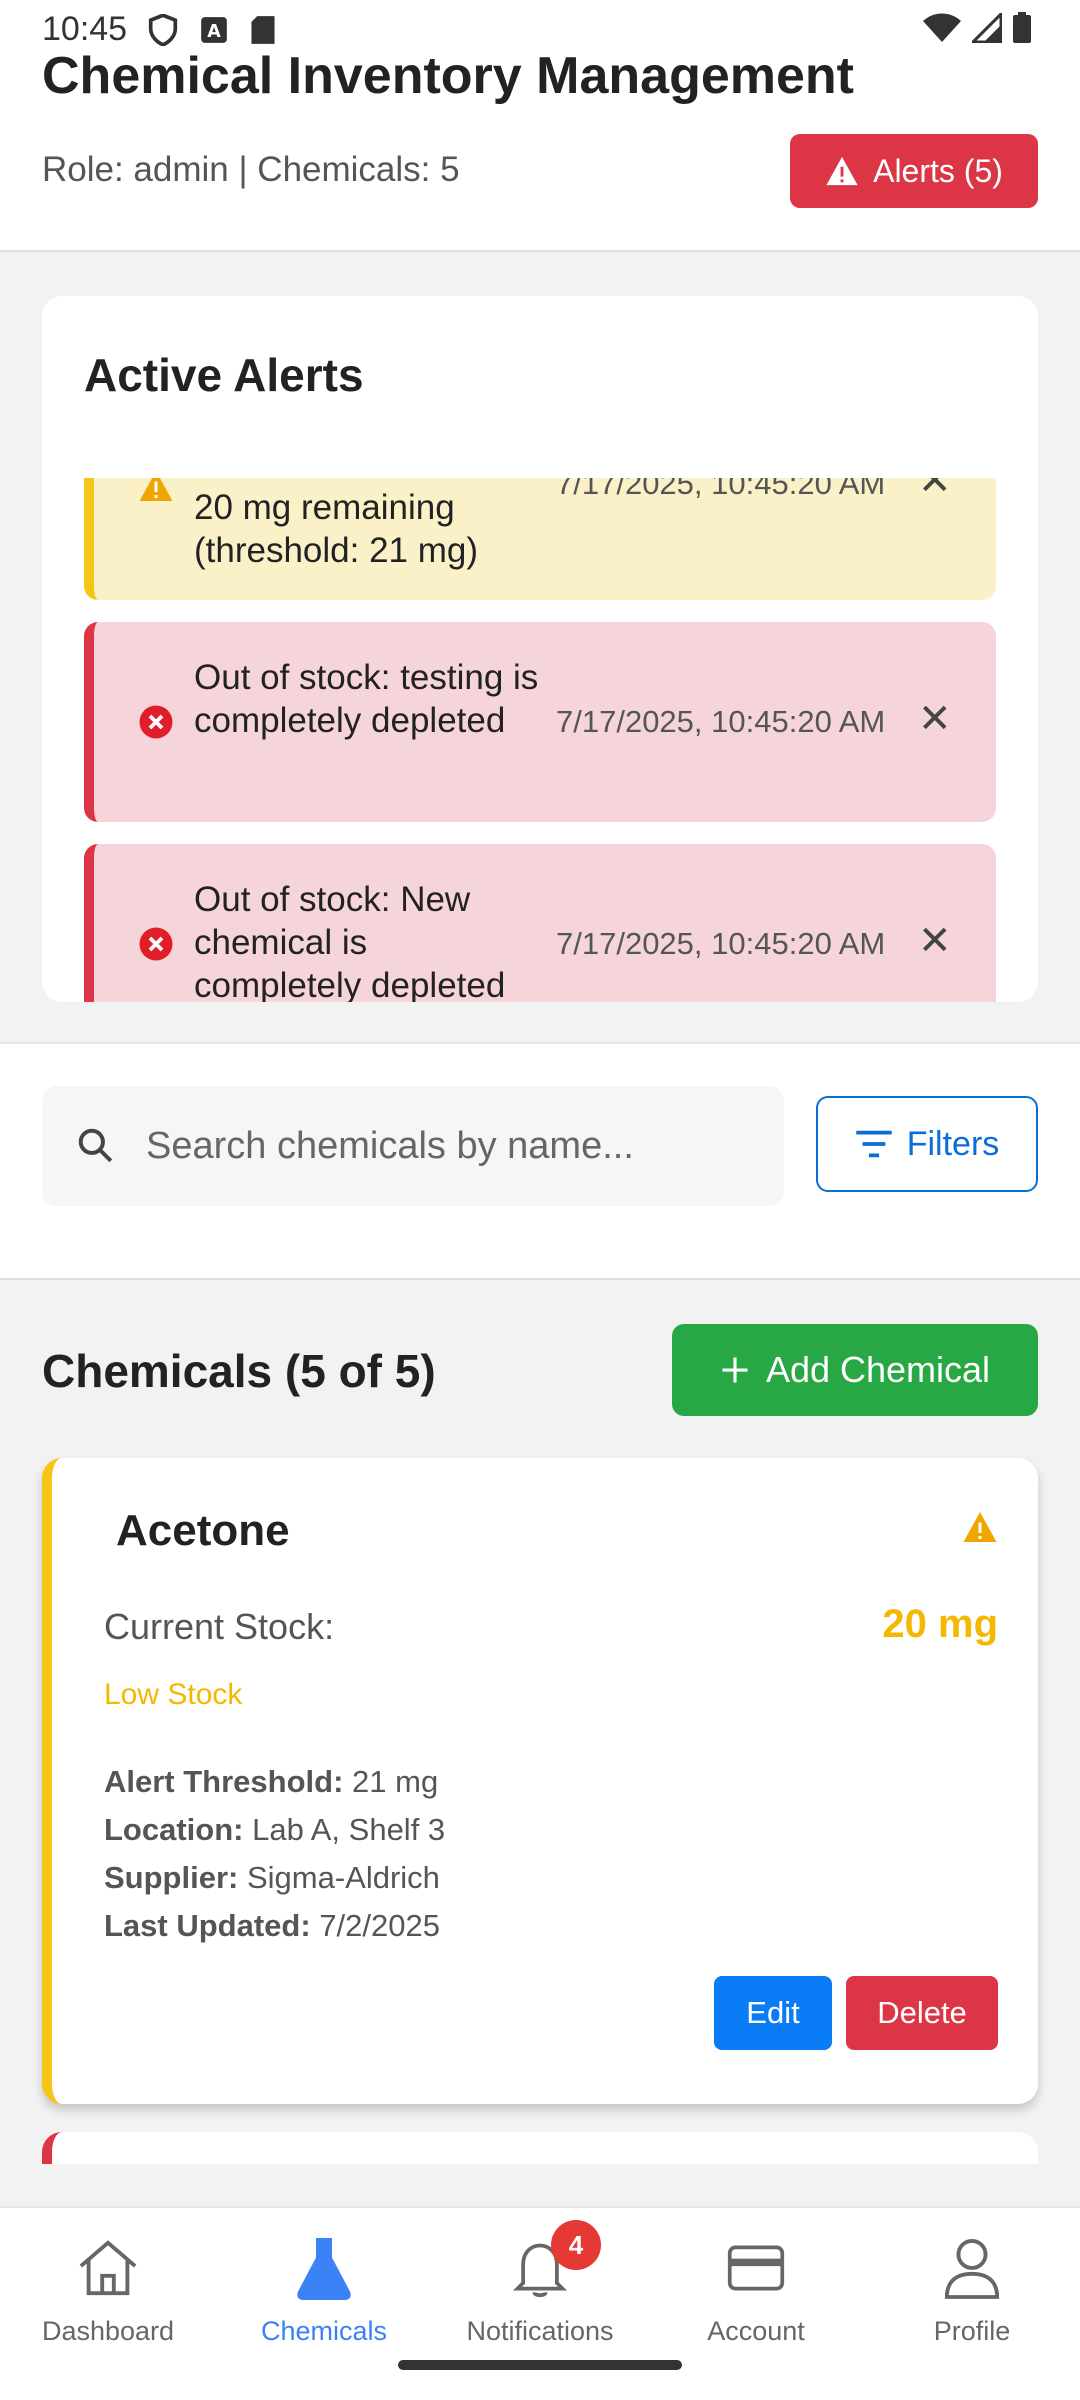 This screenshot has height=2400, width=1080. What do you see at coordinates (873, 1144) in the screenshot?
I see `filter-icon` at bounding box center [873, 1144].